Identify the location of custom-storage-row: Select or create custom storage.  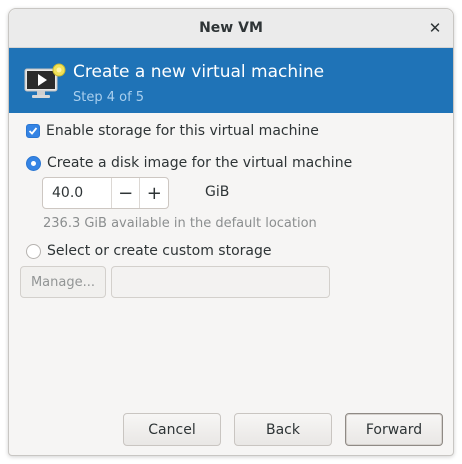
(149, 251).